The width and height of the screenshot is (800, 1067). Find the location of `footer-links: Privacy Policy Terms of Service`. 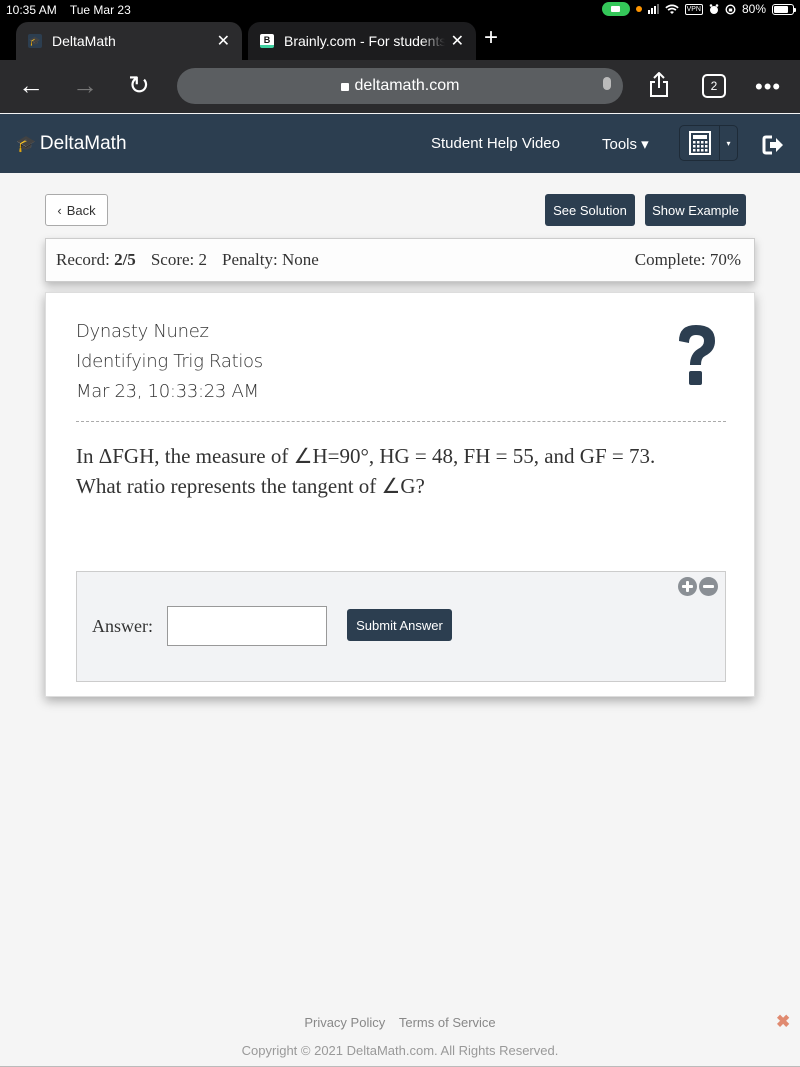

footer-links: Privacy Policy Terms of Service is located at coordinates (400, 1022).